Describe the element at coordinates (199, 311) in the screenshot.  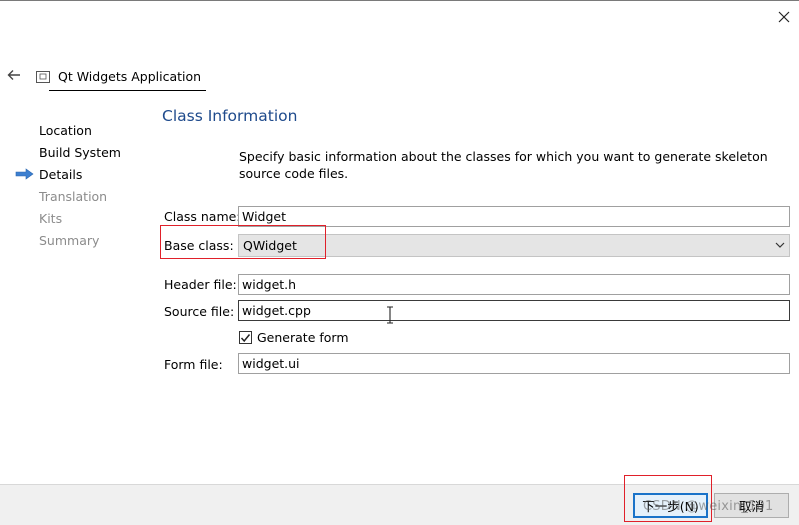
I see `source-file-label: Source file:` at that location.